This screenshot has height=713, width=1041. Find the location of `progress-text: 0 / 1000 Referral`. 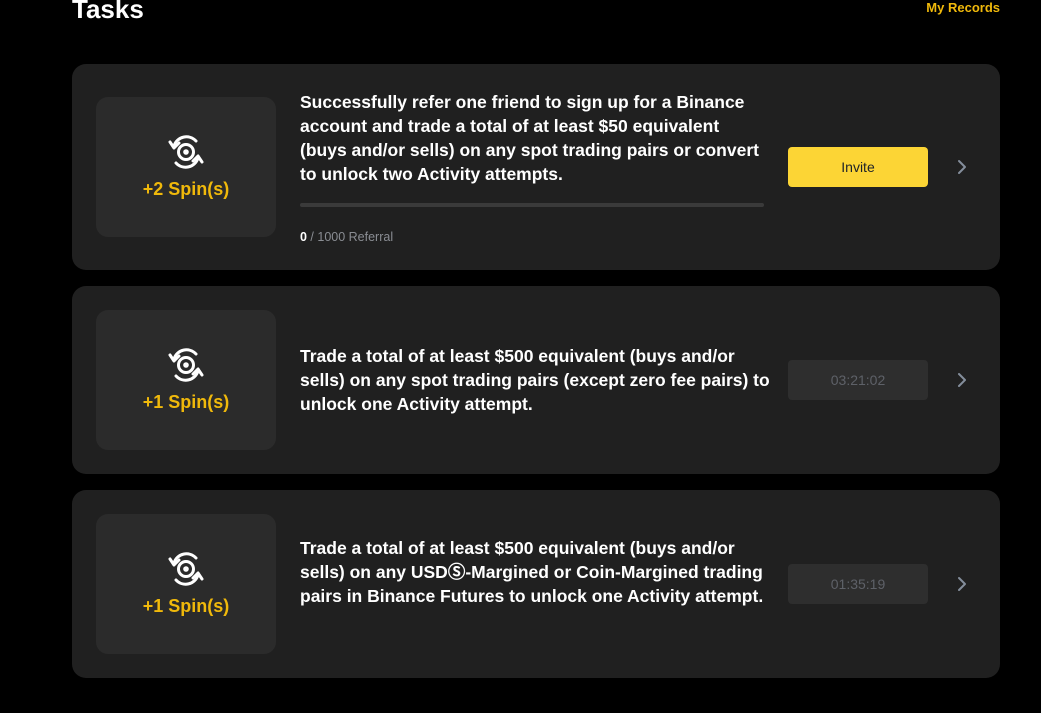

progress-text: 0 / 1000 Referral is located at coordinates (346, 237).